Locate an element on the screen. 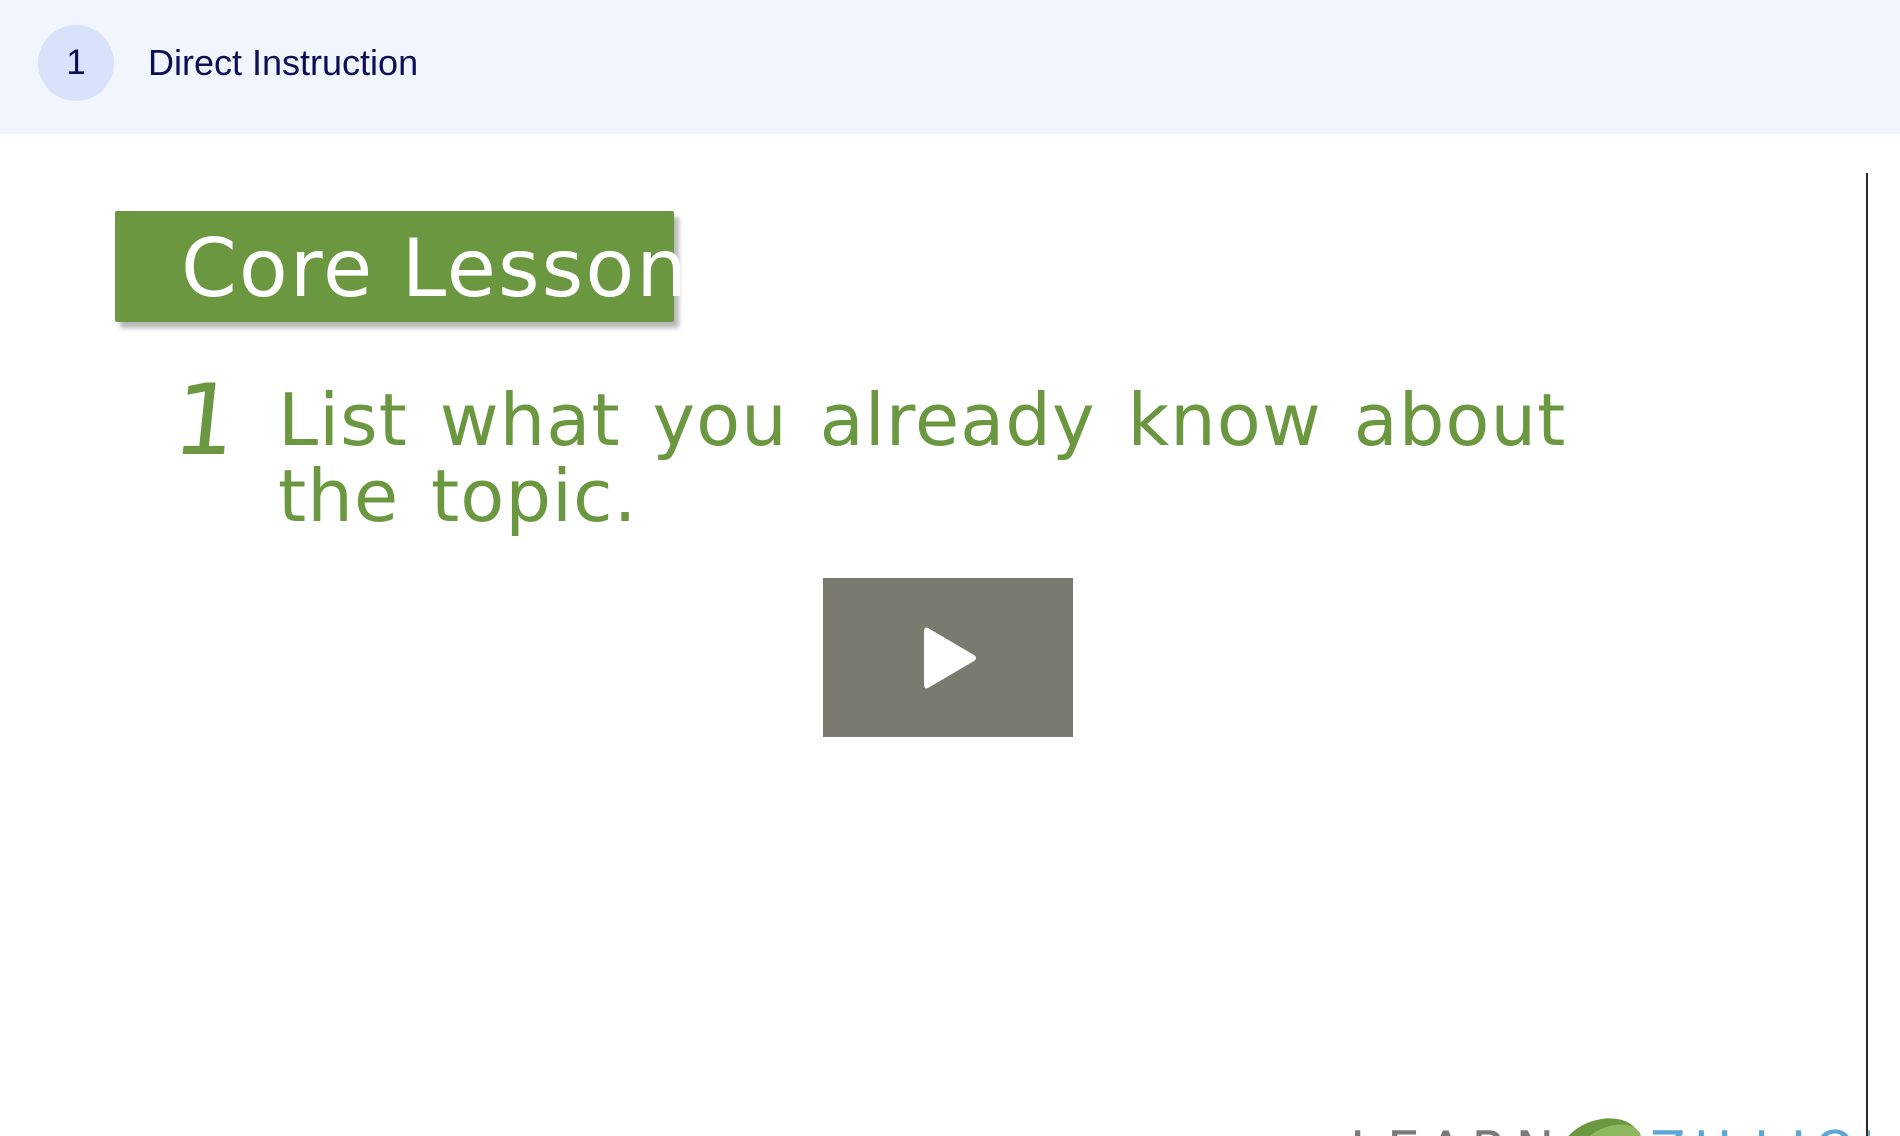 This screenshot has height=1136, width=1900. step-number-badge: 1 is located at coordinates (76, 63).